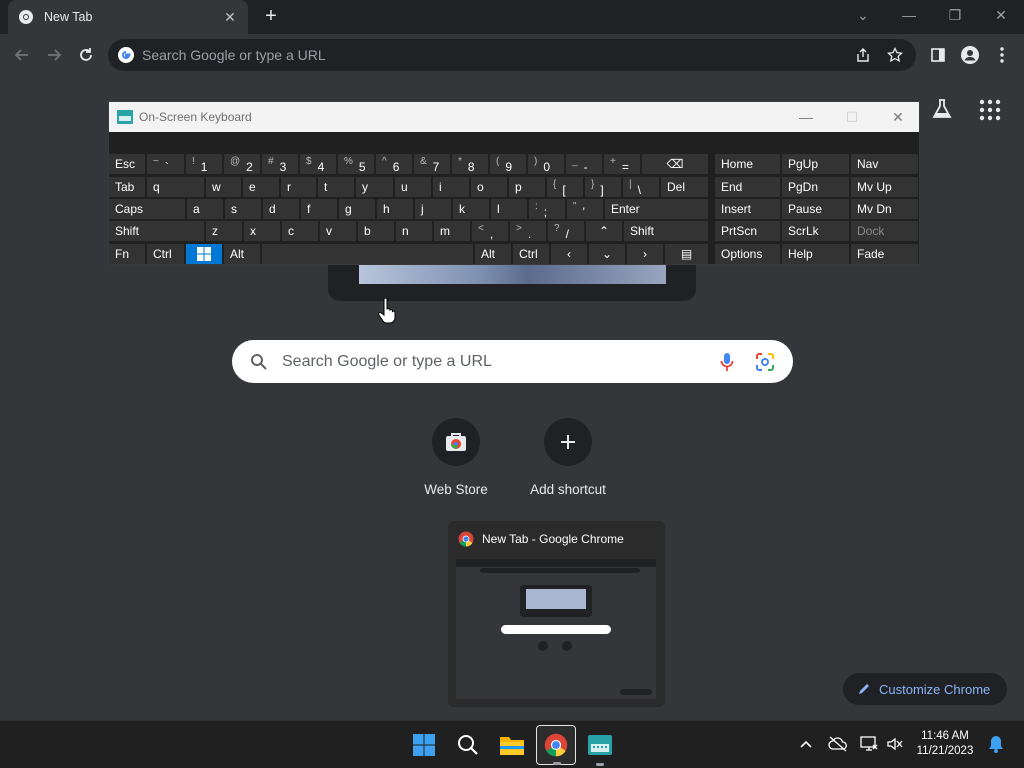  I want to click on minimize-button: —, so click(909, 15).